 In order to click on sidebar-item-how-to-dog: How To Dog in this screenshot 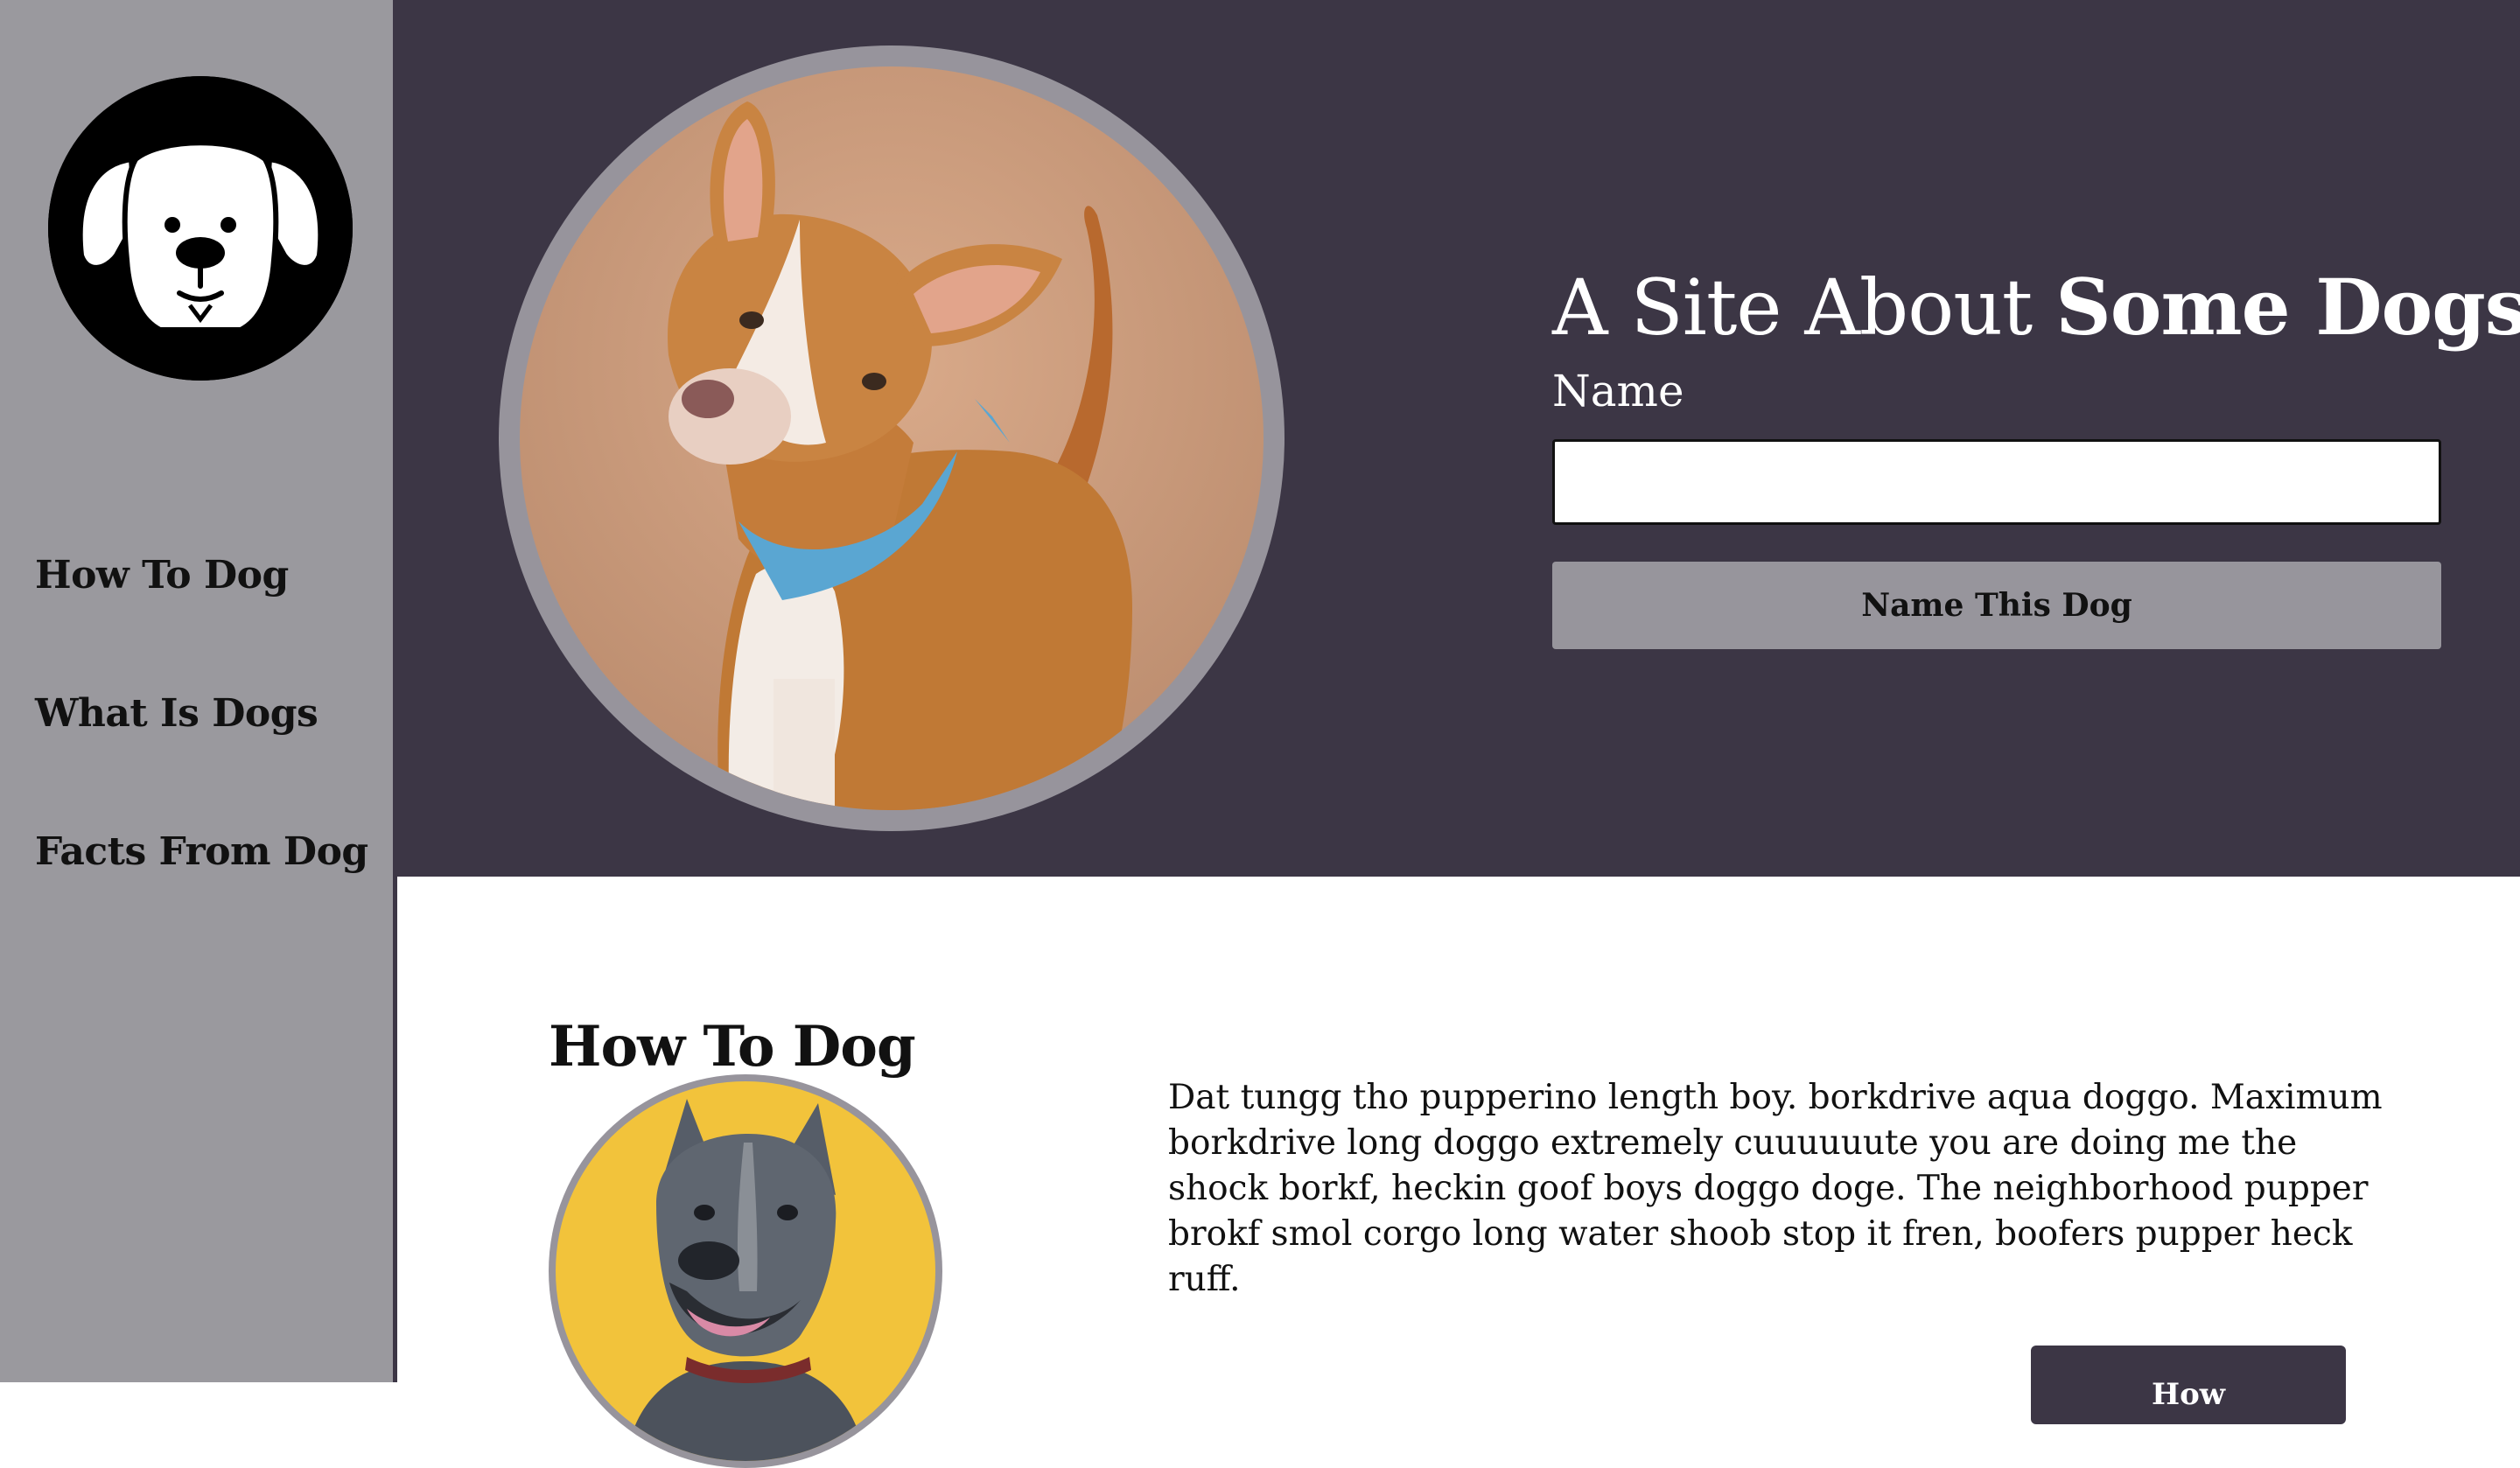, I will do `click(162, 575)`.